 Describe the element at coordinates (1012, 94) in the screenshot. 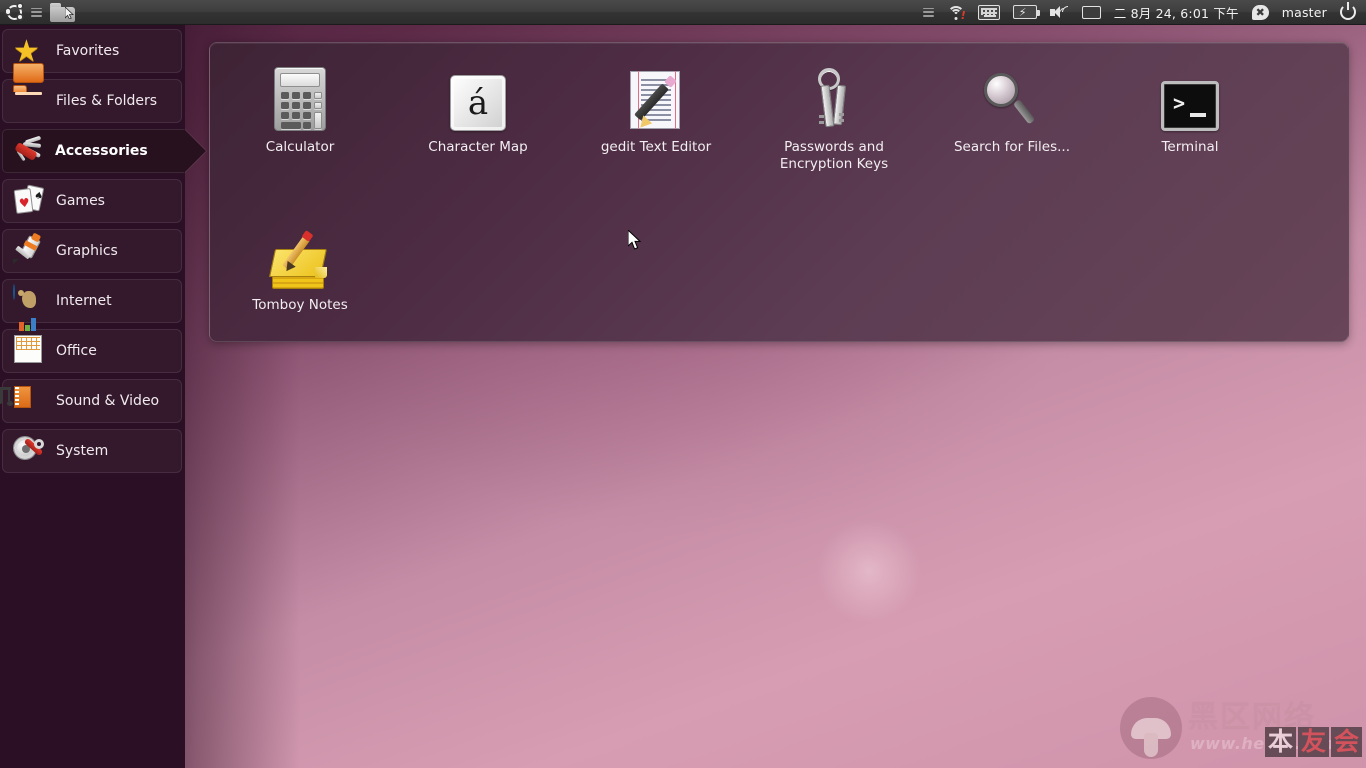

I see `magnifier-icon` at that location.